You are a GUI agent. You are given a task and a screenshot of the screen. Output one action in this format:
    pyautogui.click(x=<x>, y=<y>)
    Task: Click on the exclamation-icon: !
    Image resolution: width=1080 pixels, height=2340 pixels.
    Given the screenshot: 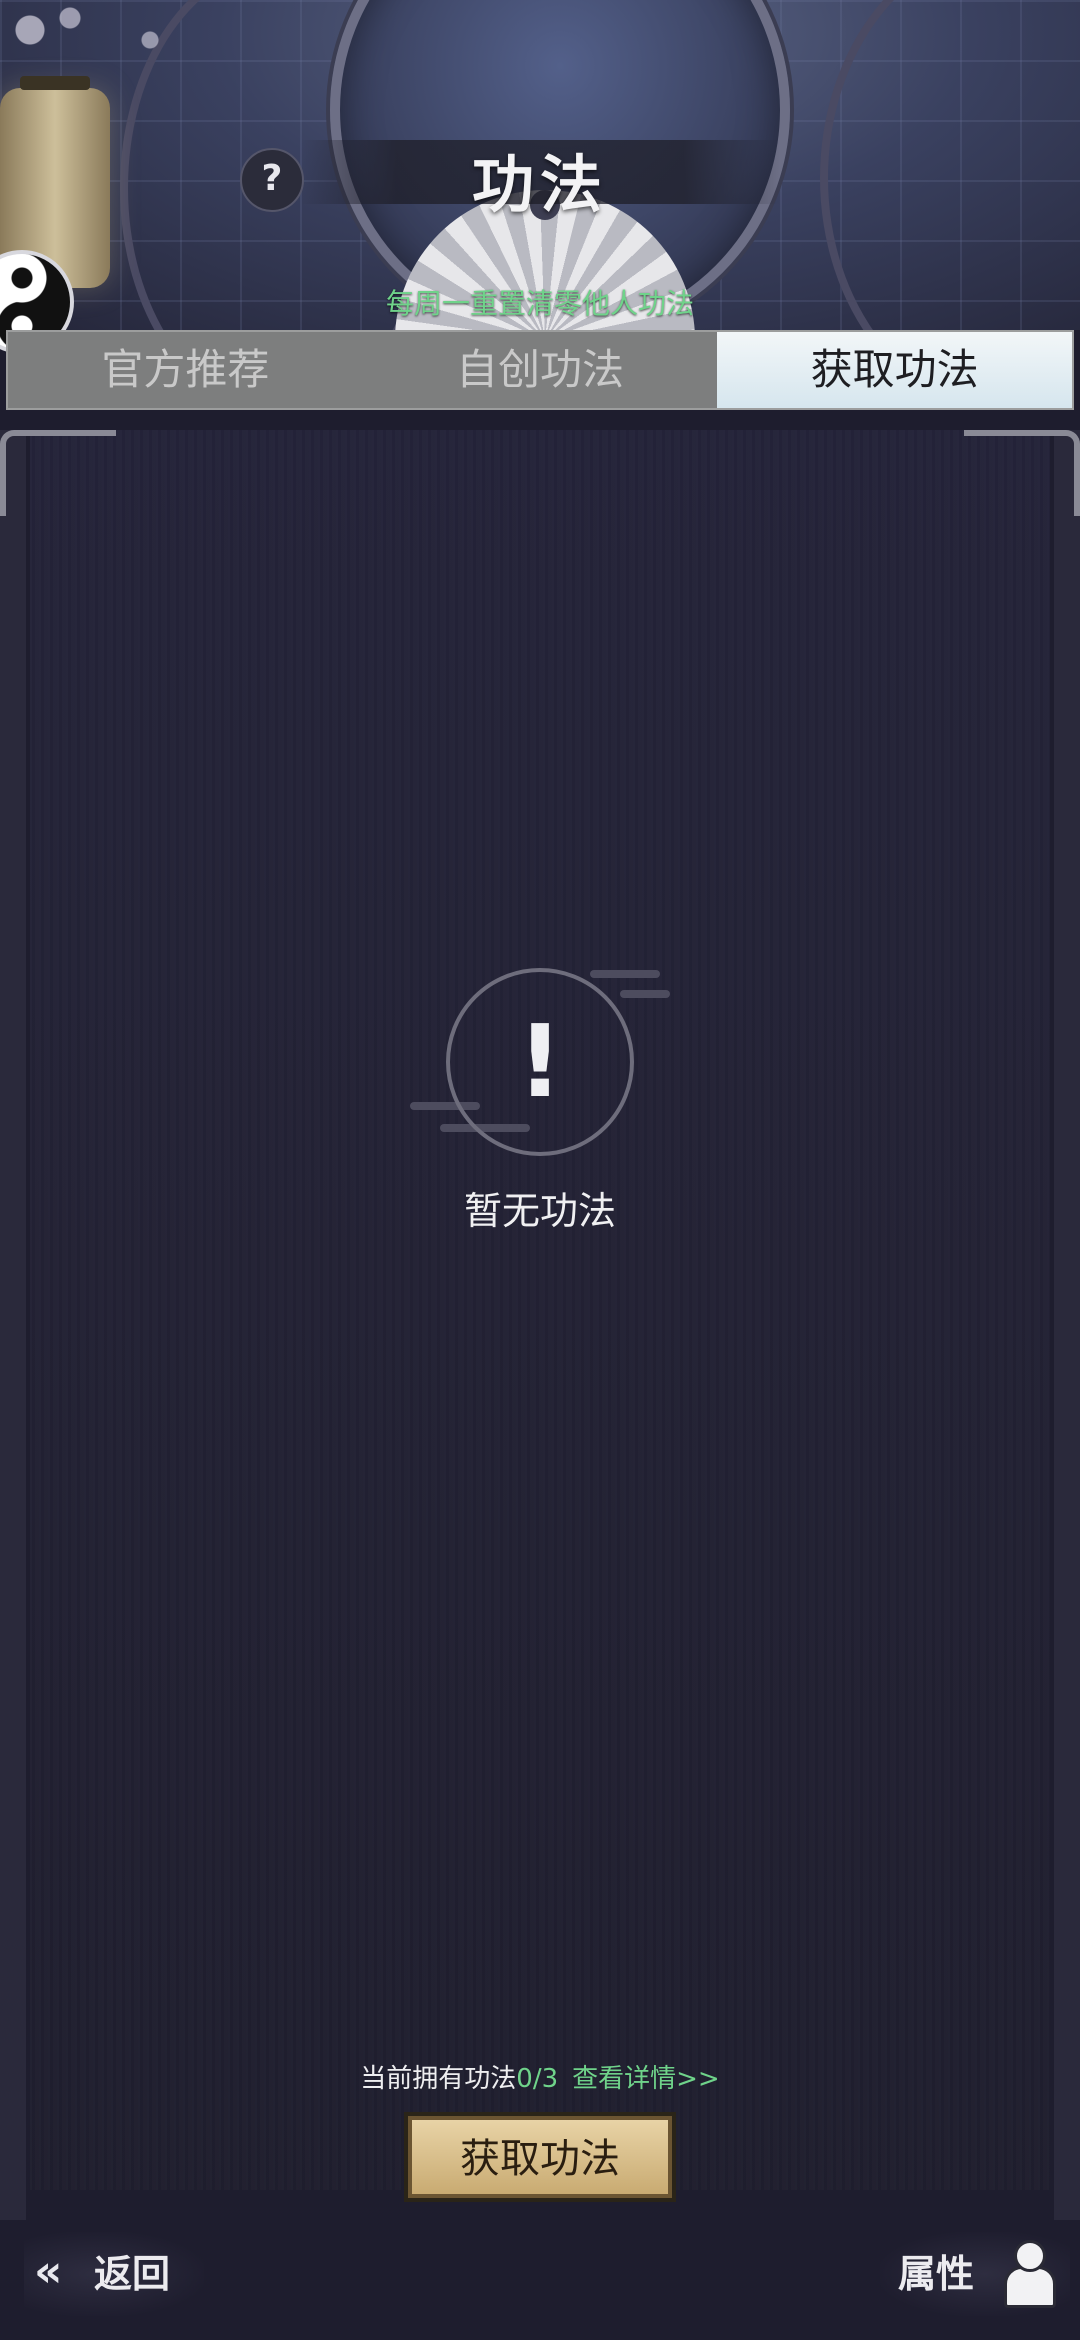 What is the action you would take?
    pyautogui.click(x=540, y=1061)
    